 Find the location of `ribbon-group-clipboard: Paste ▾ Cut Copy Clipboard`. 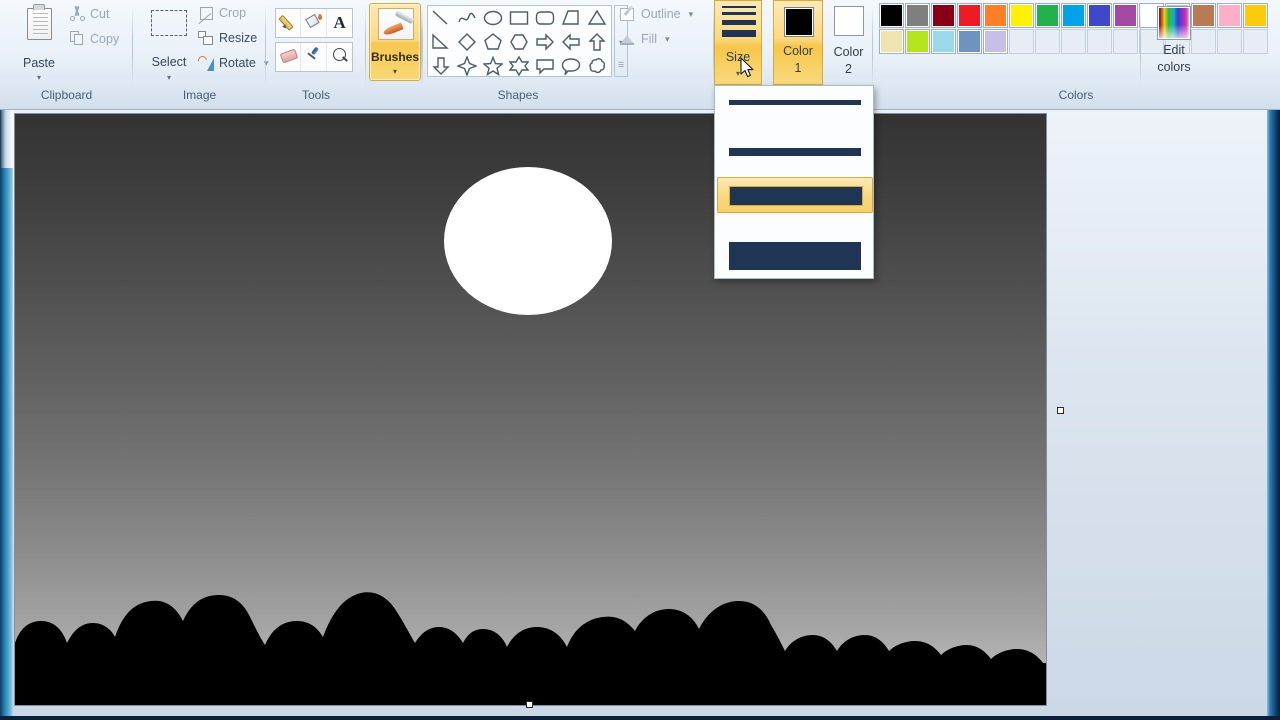

ribbon-group-clipboard: Paste ▾ Cut Copy Clipboard is located at coordinates (66, 54).